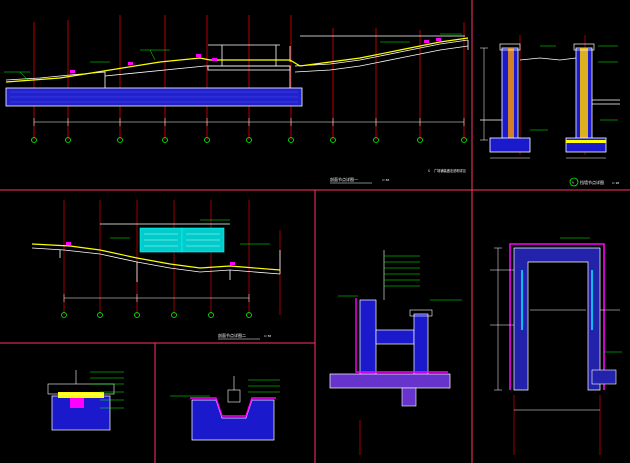  Describe the element at coordinates (592, 182) in the screenshot. I see `detail-a-title: 挡墙节点详图` at that location.